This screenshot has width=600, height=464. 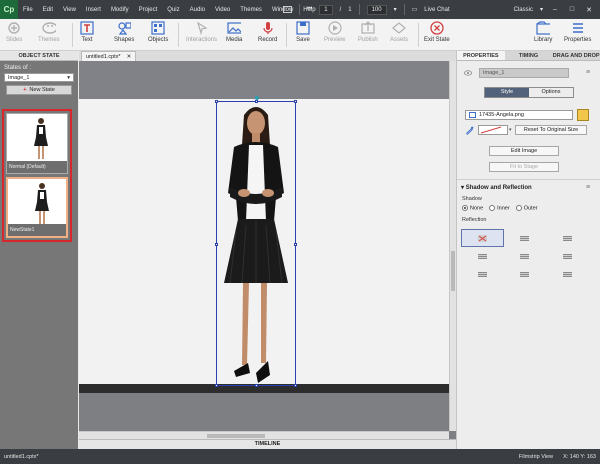 I want to click on panel-menu-icon: ≡, so click(x=588, y=72).